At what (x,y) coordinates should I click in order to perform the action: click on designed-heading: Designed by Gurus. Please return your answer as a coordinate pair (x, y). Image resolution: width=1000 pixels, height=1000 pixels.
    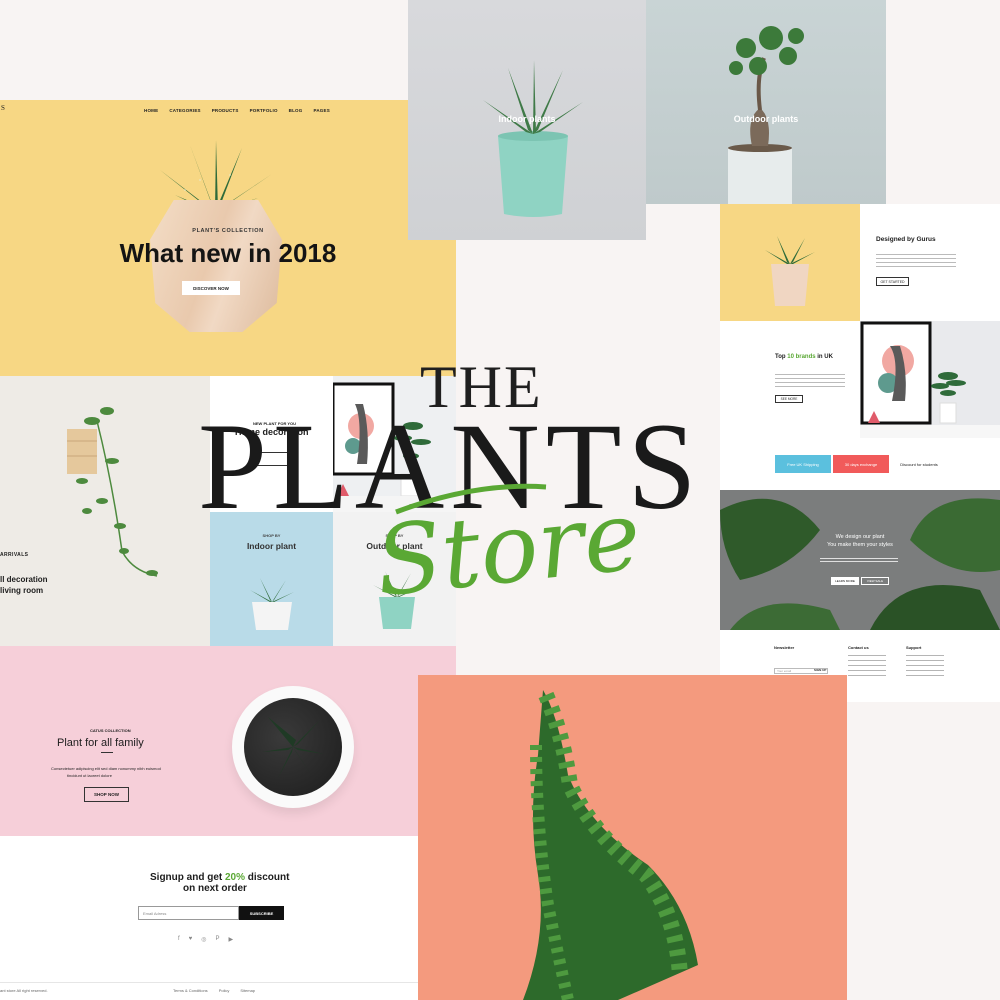
    Looking at the image, I should click on (906, 239).